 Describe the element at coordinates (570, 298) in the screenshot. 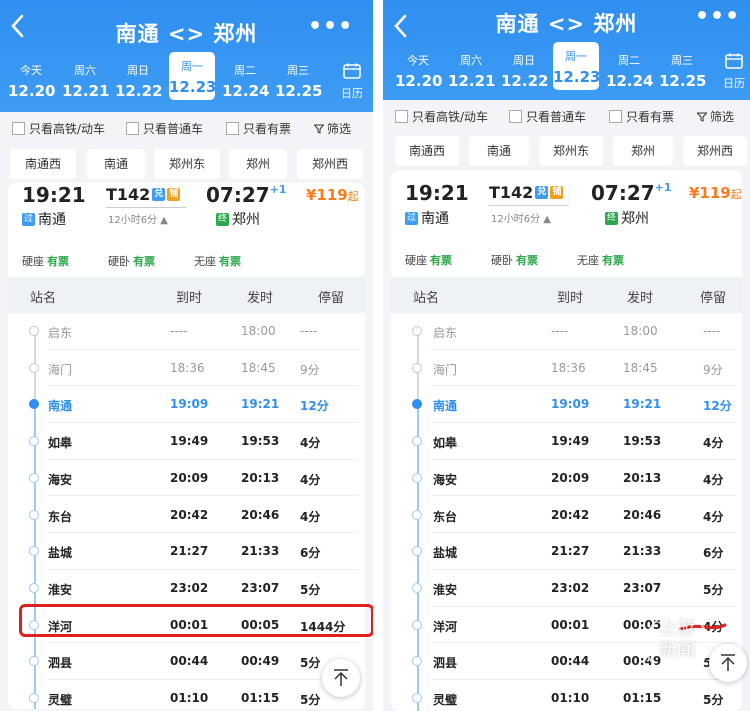

I see `col-arrive: 到时` at that location.